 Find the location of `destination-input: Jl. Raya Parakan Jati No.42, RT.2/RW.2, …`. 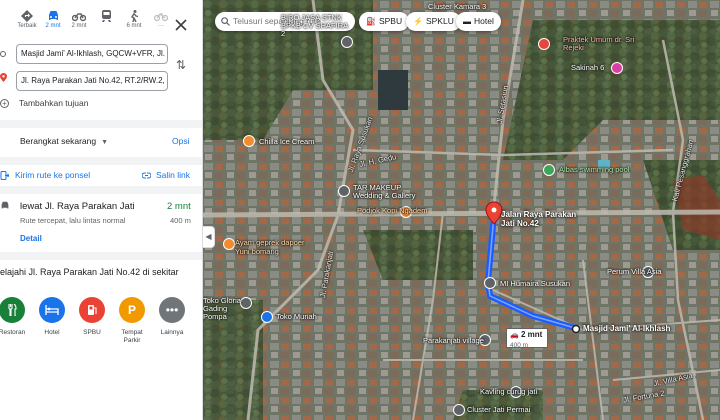

destination-input: Jl. Raya Parakan Jati No.42, RT.2/RW.2, … is located at coordinates (92, 81).